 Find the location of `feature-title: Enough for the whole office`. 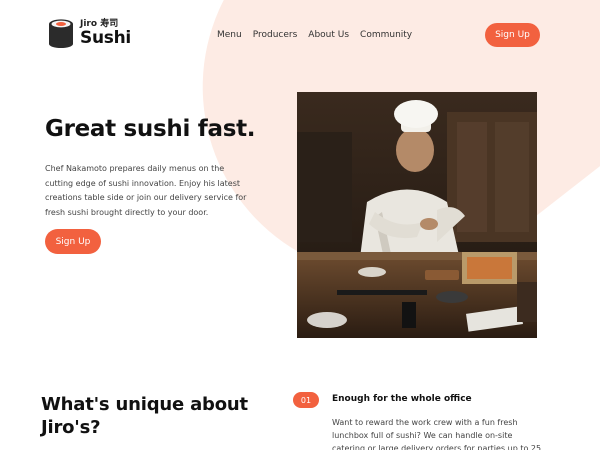

feature-title: Enough for the whole office is located at coordinates (402, 399).